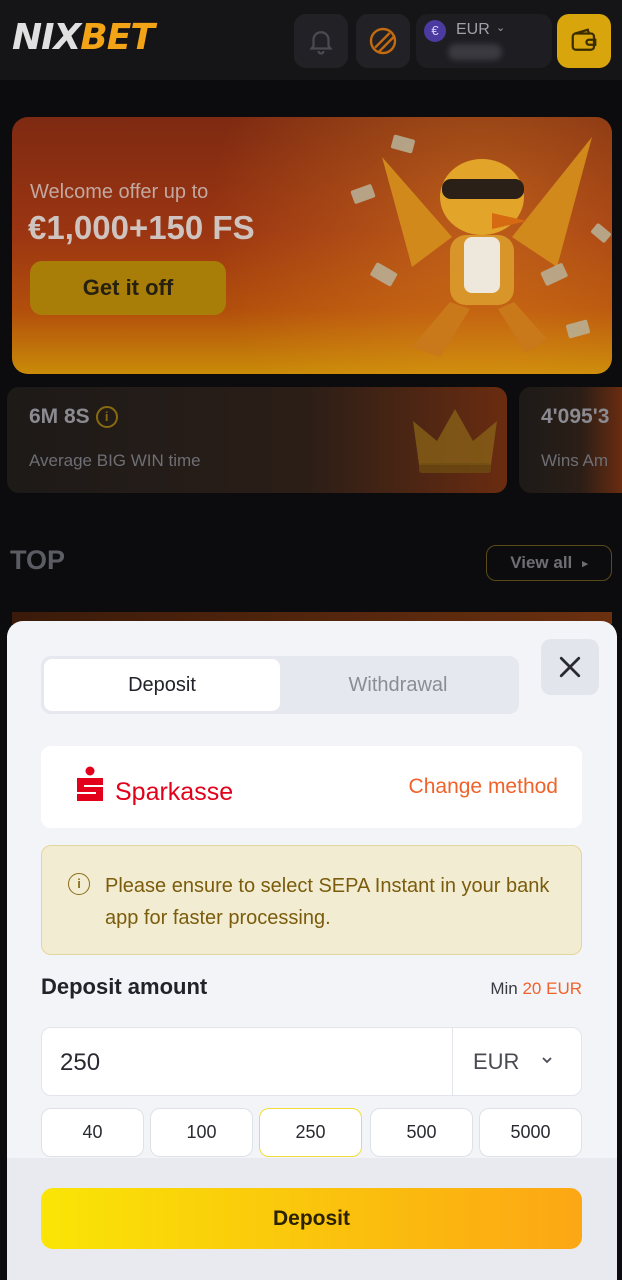  Describe the element at coordinates (552, 988) in the screenshot. I see `min-amount-value: 20 EUR` at that location.